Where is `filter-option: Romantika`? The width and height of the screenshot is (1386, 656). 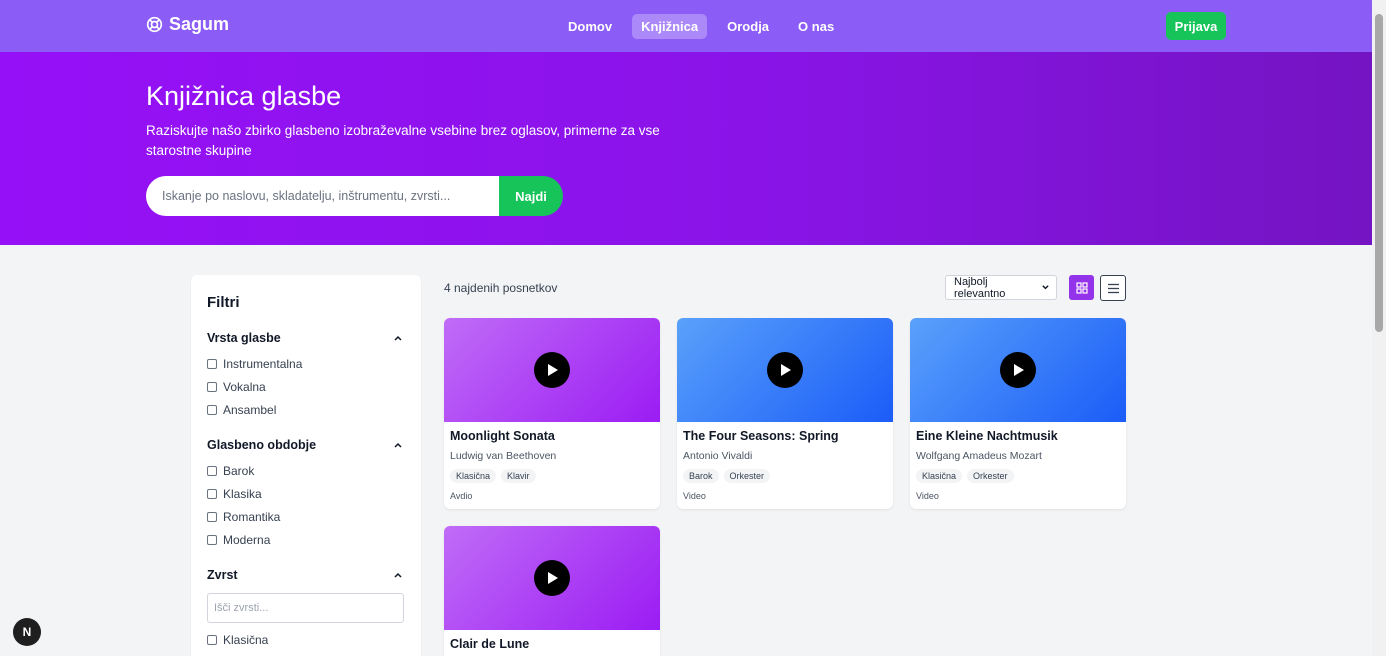
filter-option: Romantika is located at coordinates (243, 517).